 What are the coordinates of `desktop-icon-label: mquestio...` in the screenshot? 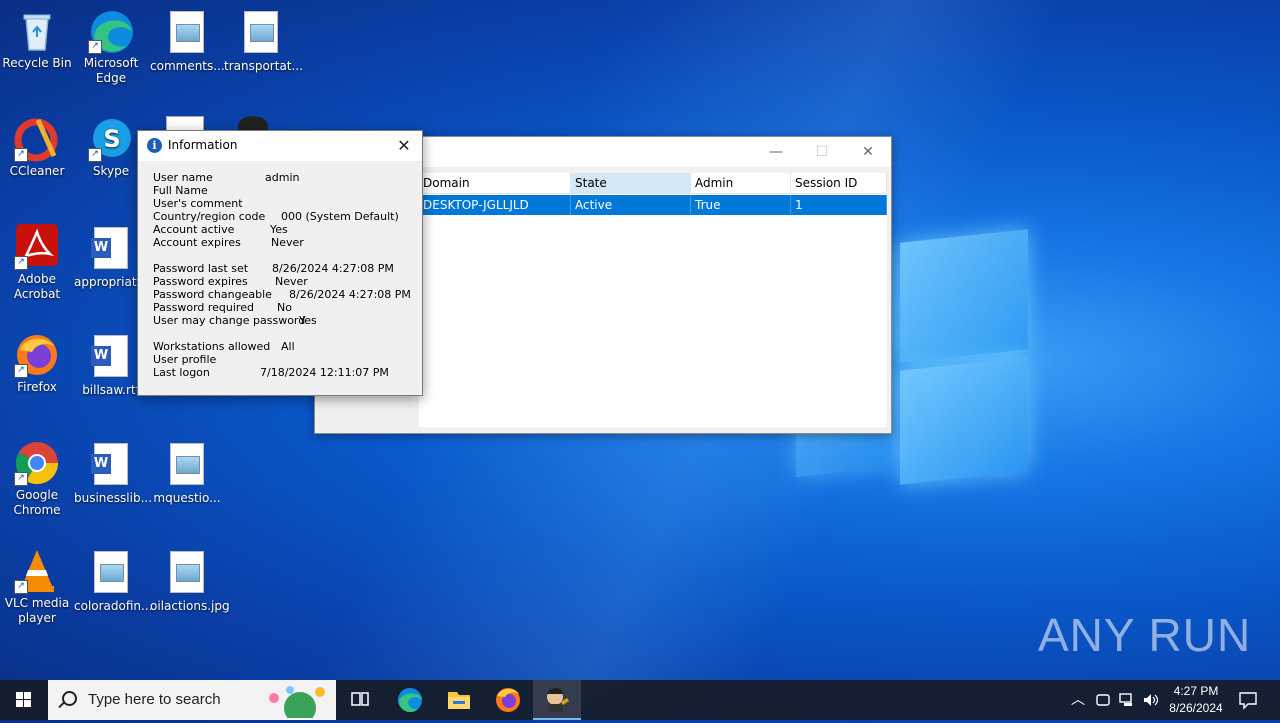 It's located at (187, 498).